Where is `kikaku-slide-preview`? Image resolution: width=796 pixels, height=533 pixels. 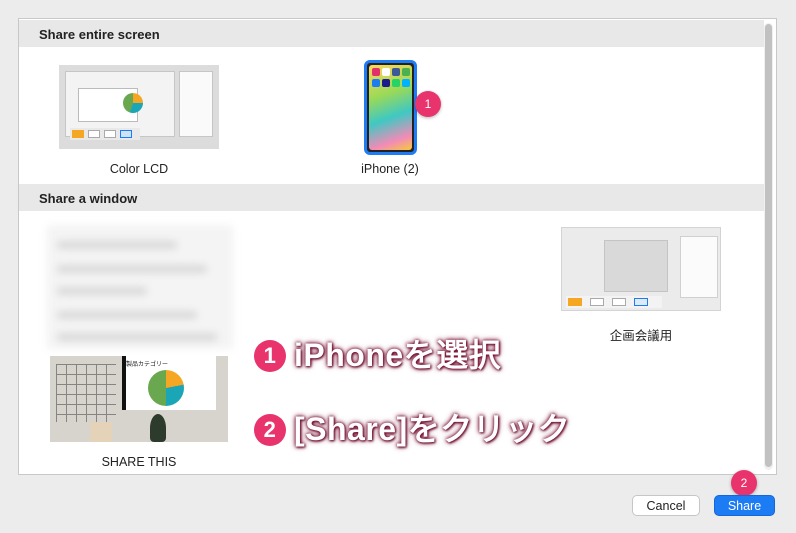
kikaku-slide-preview is located at coordinates (636, 266).